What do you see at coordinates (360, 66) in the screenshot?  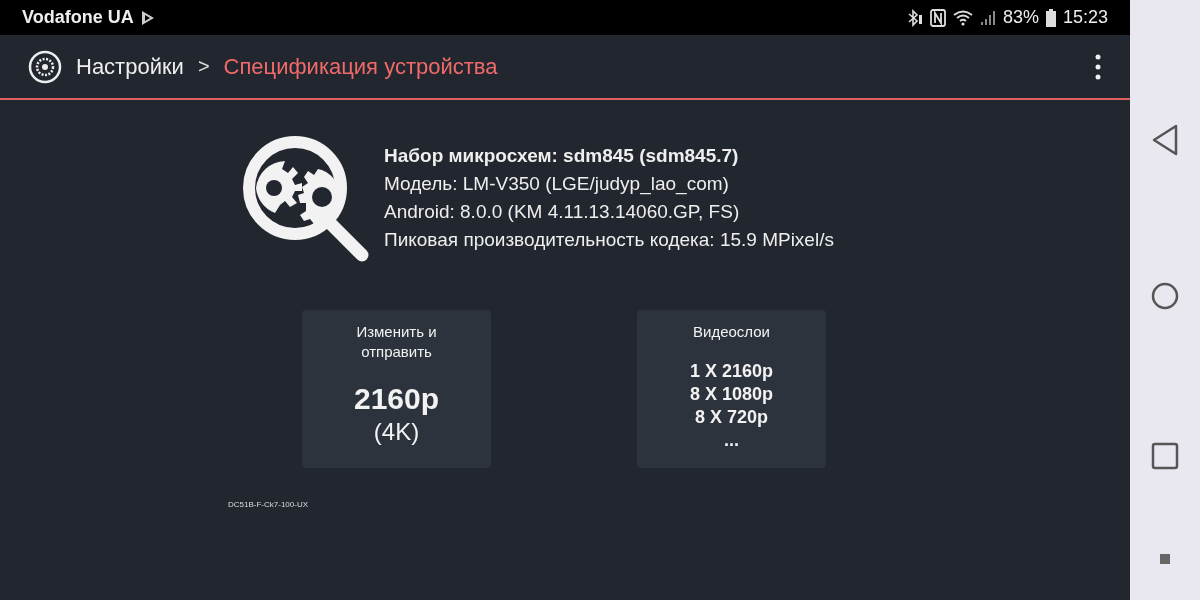 I see `breadcrumb-item: Спецификация устройства` at bounding box center [360, 66].